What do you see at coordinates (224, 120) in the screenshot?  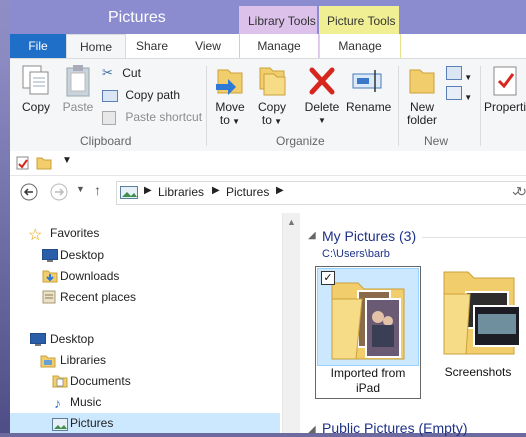 I see `move-to-label: to` at bounding box center [224, 120].